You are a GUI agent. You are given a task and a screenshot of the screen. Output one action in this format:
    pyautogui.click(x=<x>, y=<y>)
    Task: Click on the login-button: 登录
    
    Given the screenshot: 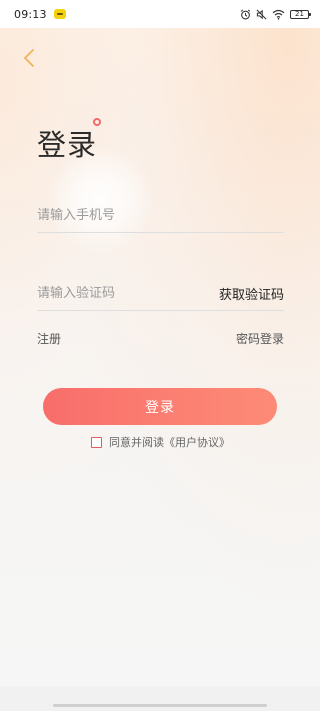 What is the action you would take?
    pyautogui.click(x=160, y=406)
    